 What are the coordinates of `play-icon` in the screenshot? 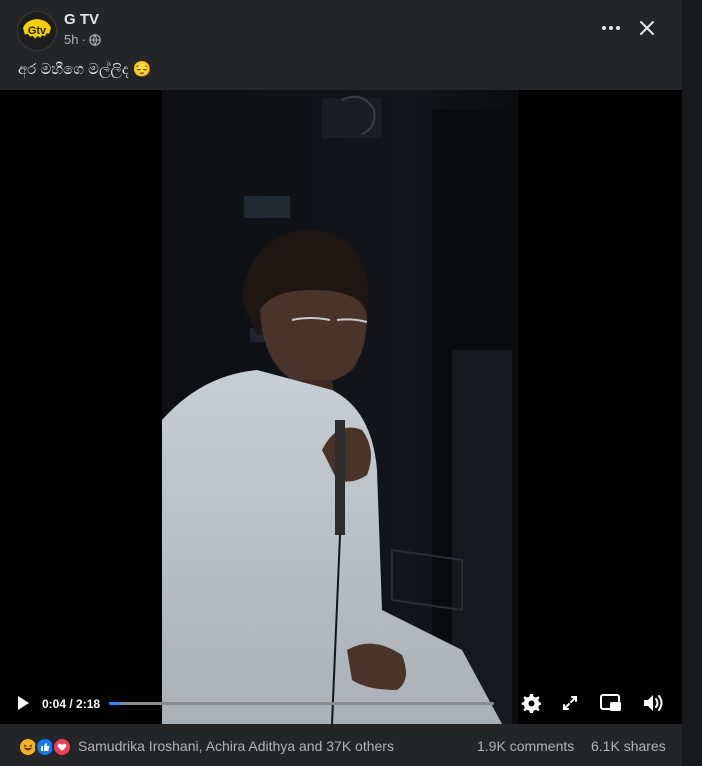 It's located at (23, 703).